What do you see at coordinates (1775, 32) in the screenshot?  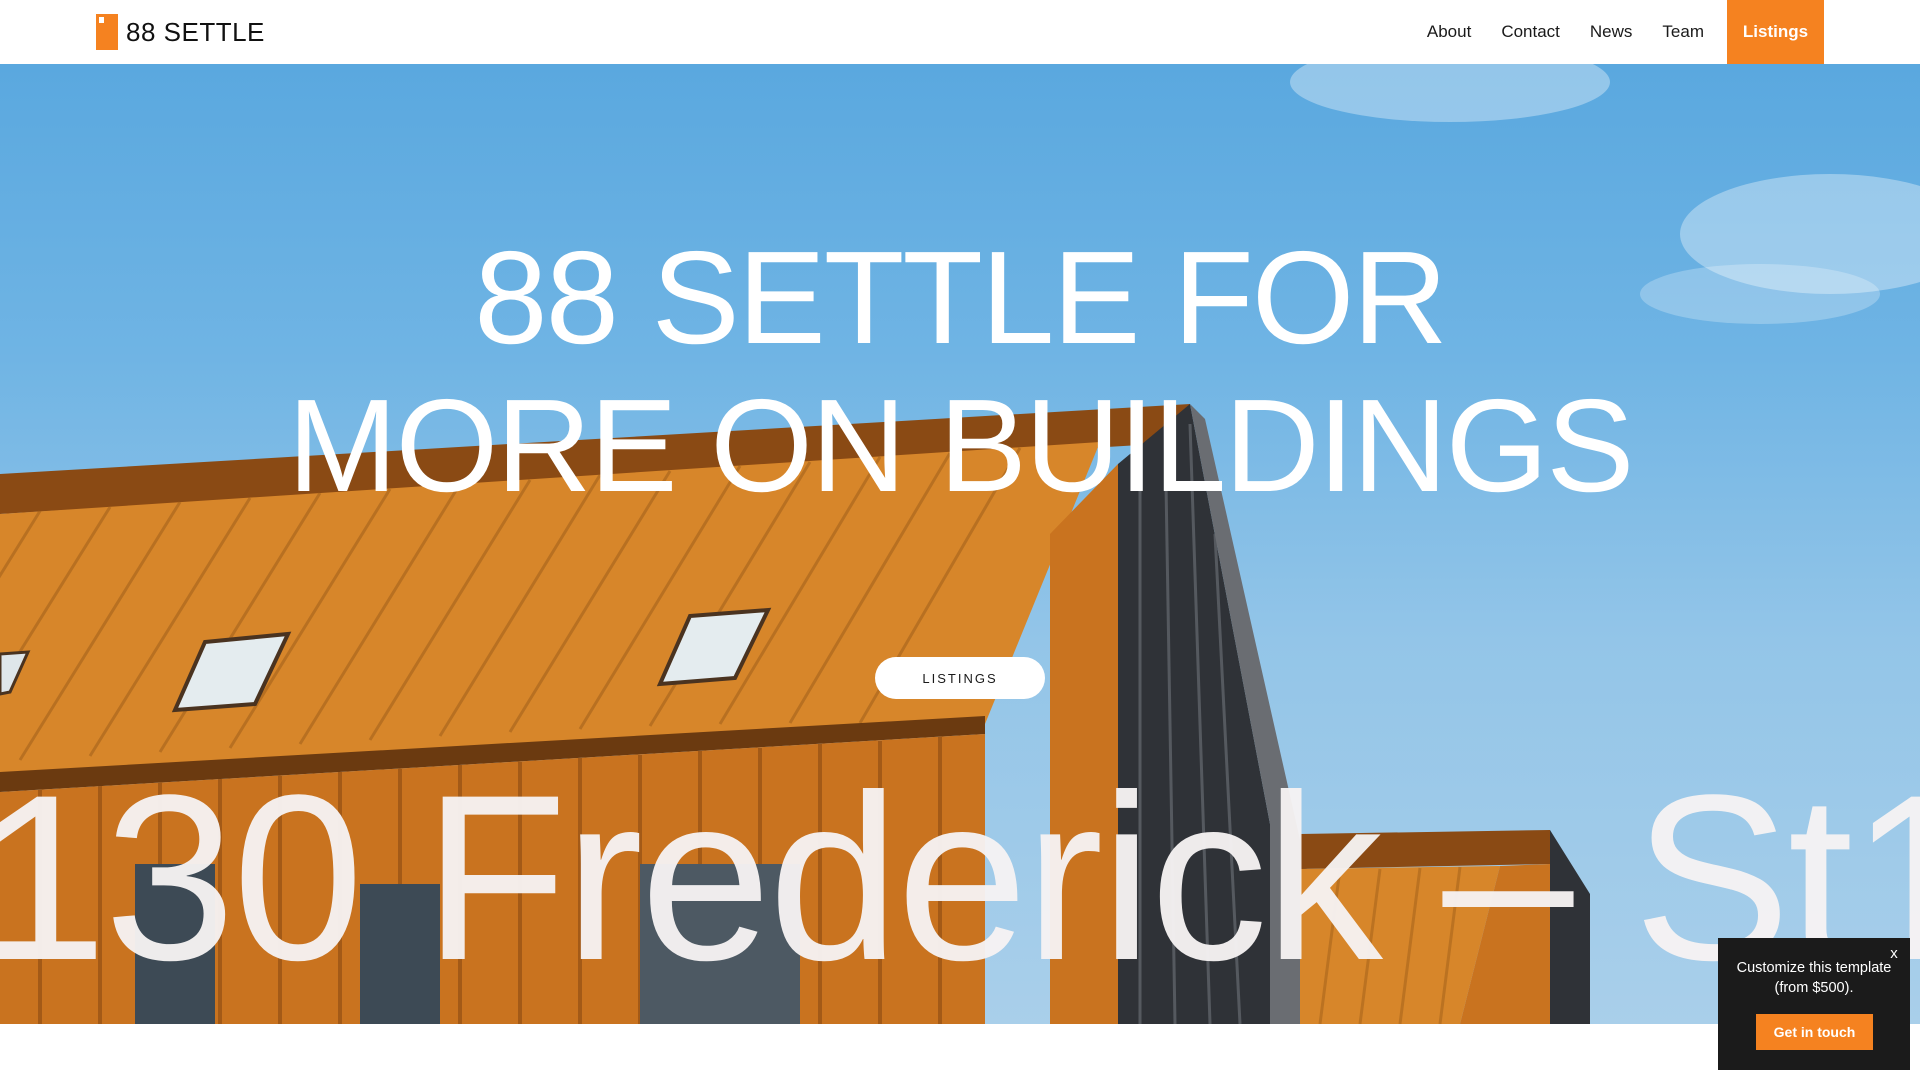 I see `nav-listings-button: Listings` at bounding box center [1775, 32].